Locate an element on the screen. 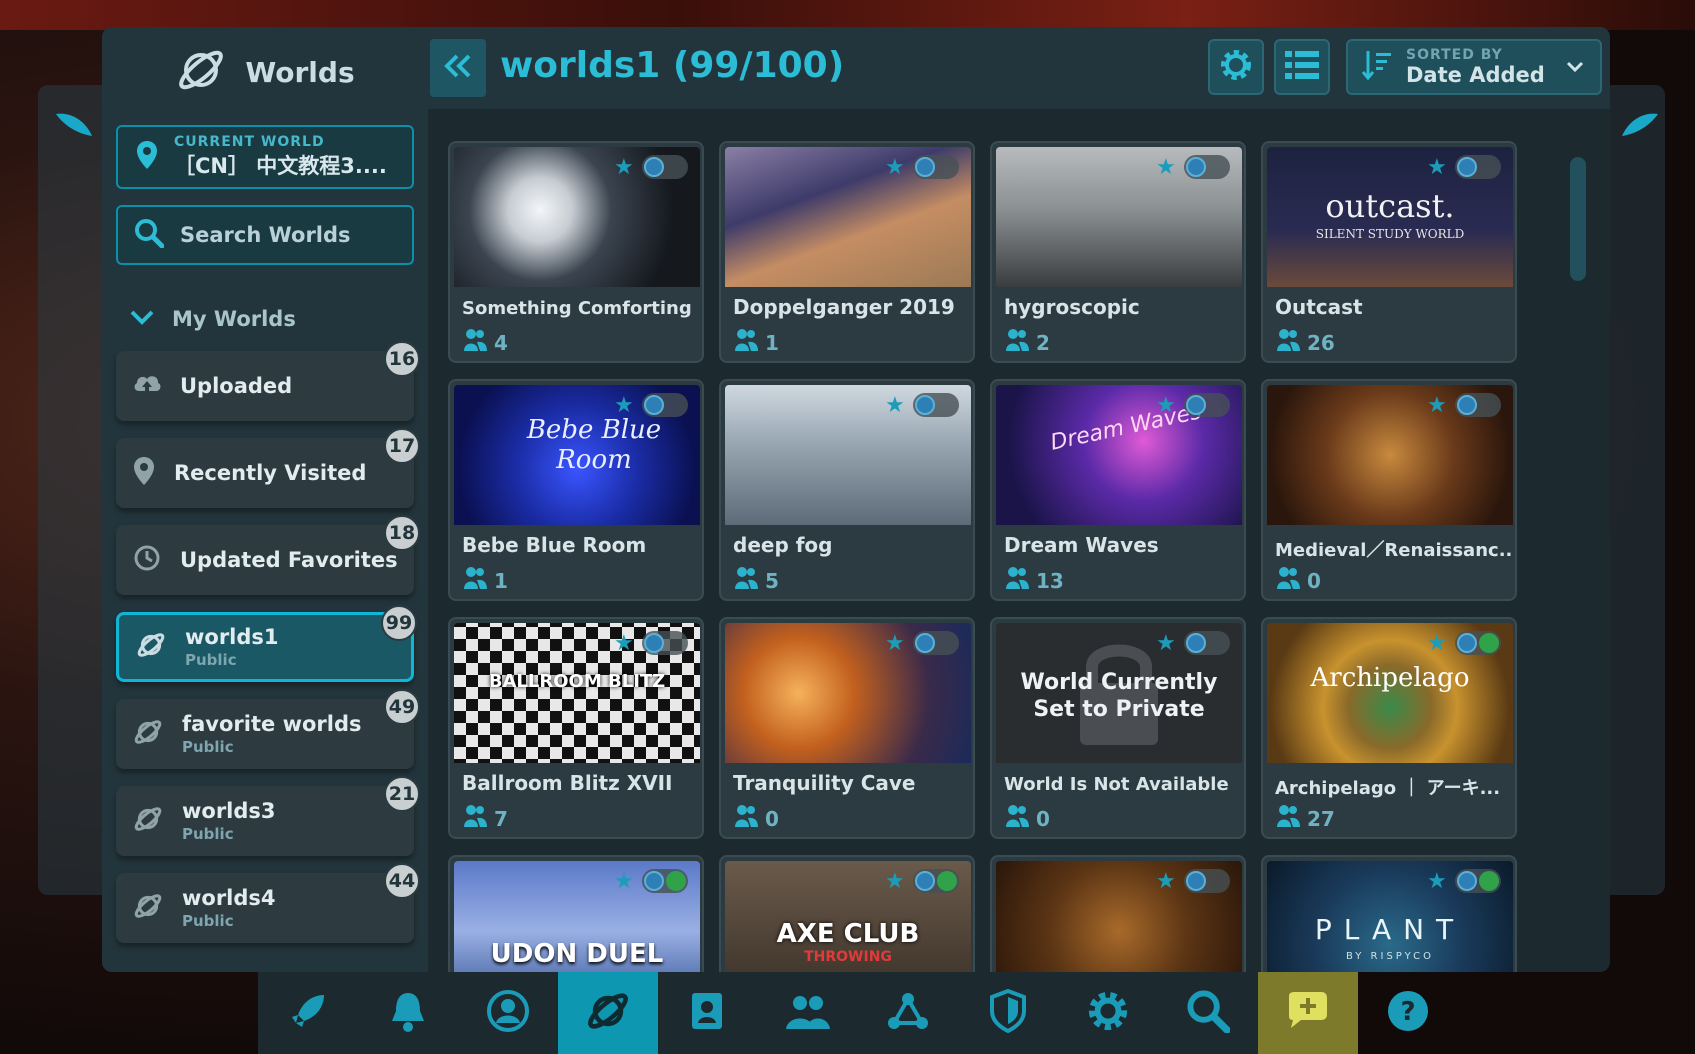 The image size is (1695, 1054). my-worlds-label: My Worlds is located at coordinates (234, 319).